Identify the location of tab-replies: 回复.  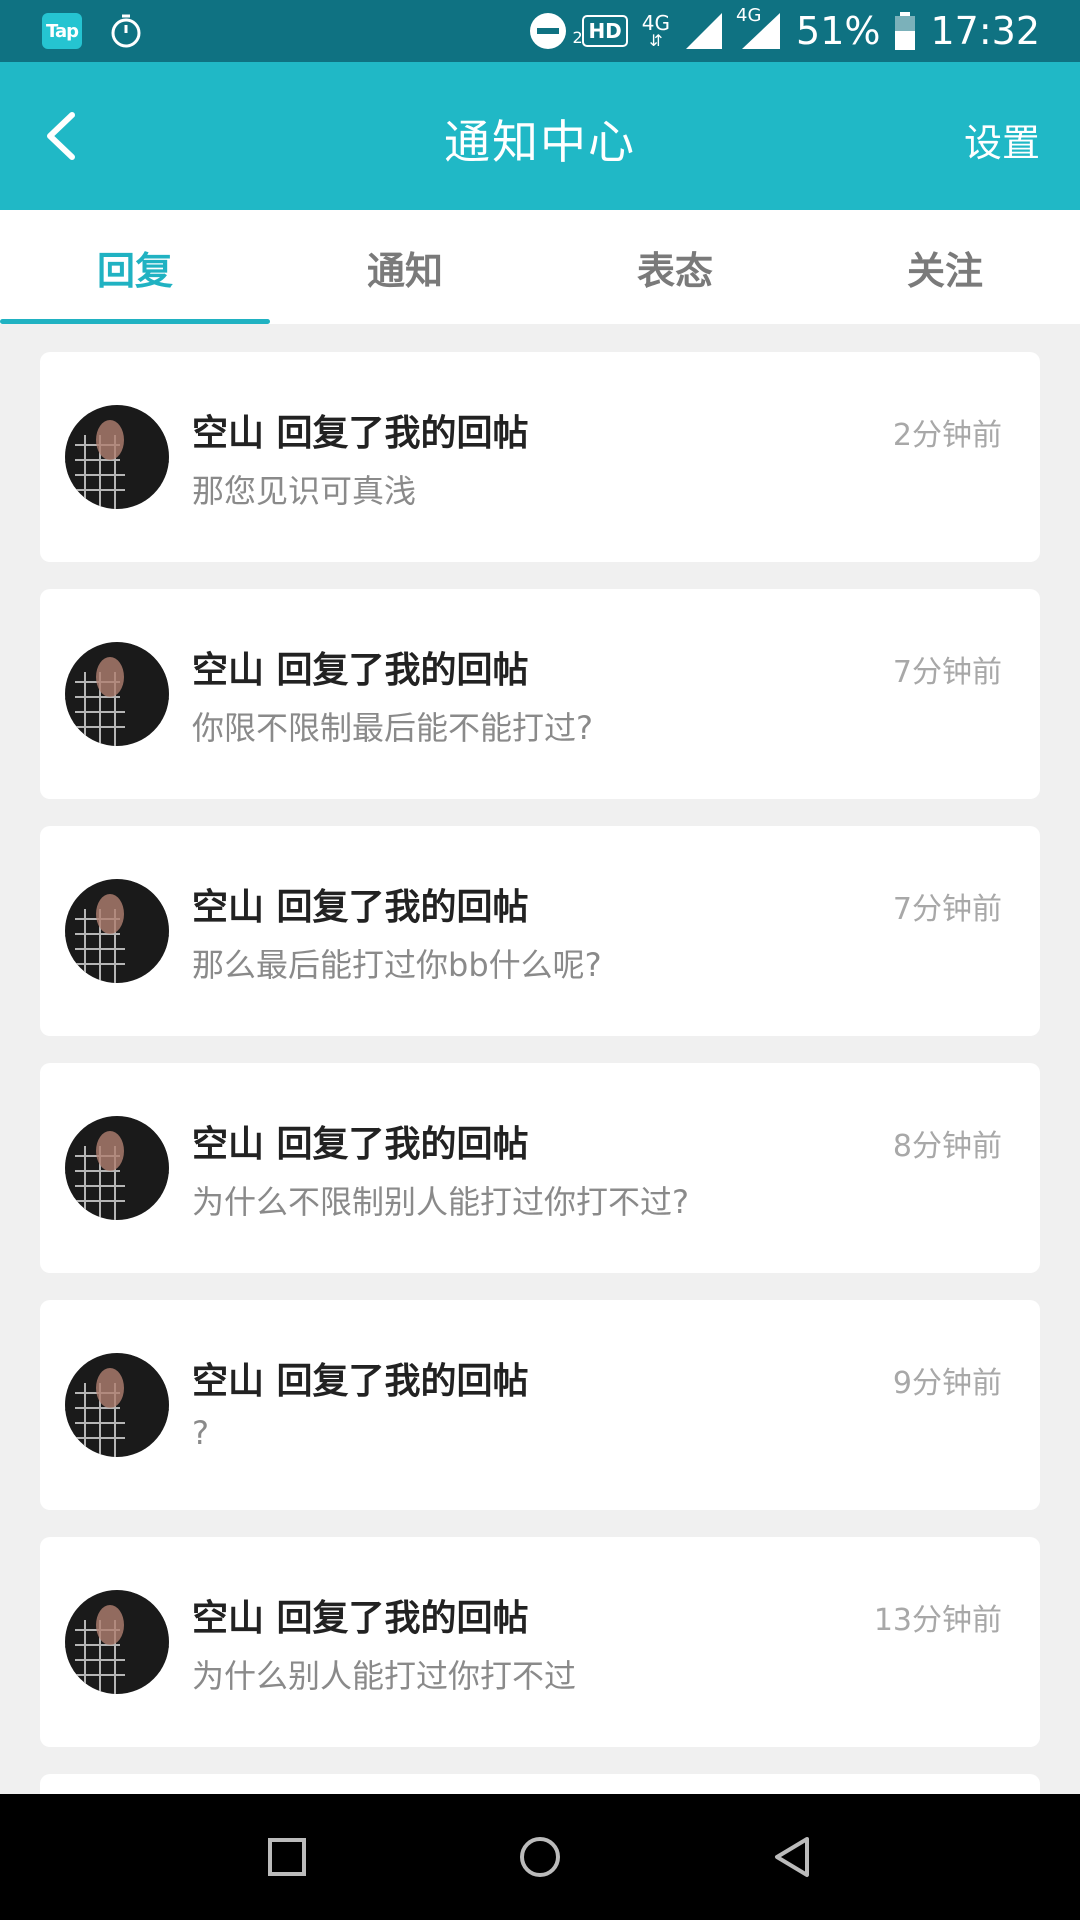
(135, 267).